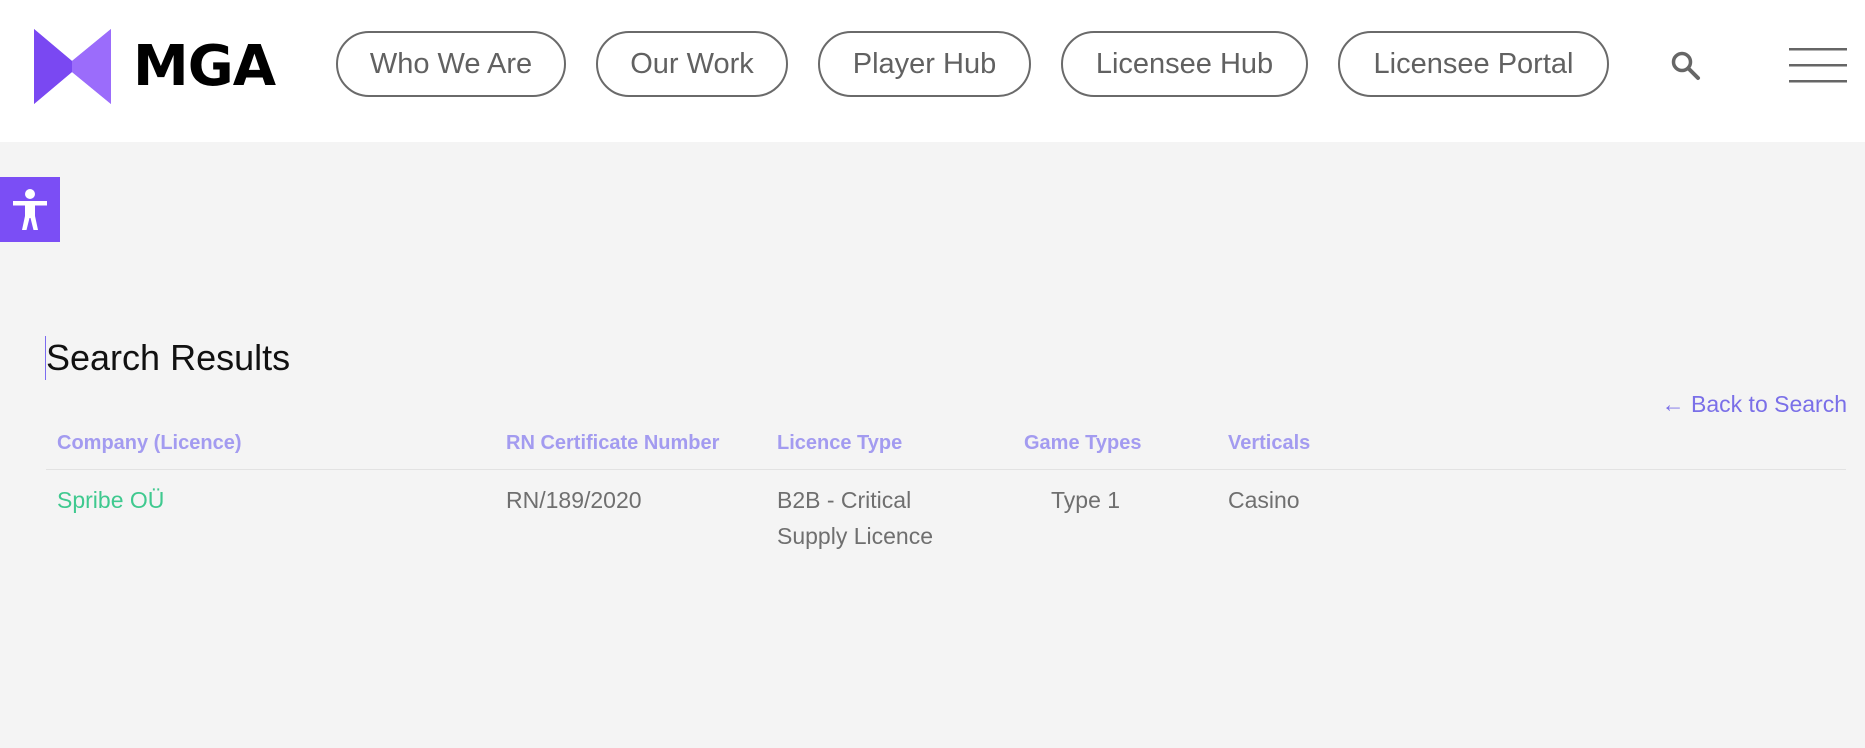  What do you see at coordinates (451, 64) in the screenshot?
I see `nav-who-we-are: Who We Are` at bounding box center [451, 64].